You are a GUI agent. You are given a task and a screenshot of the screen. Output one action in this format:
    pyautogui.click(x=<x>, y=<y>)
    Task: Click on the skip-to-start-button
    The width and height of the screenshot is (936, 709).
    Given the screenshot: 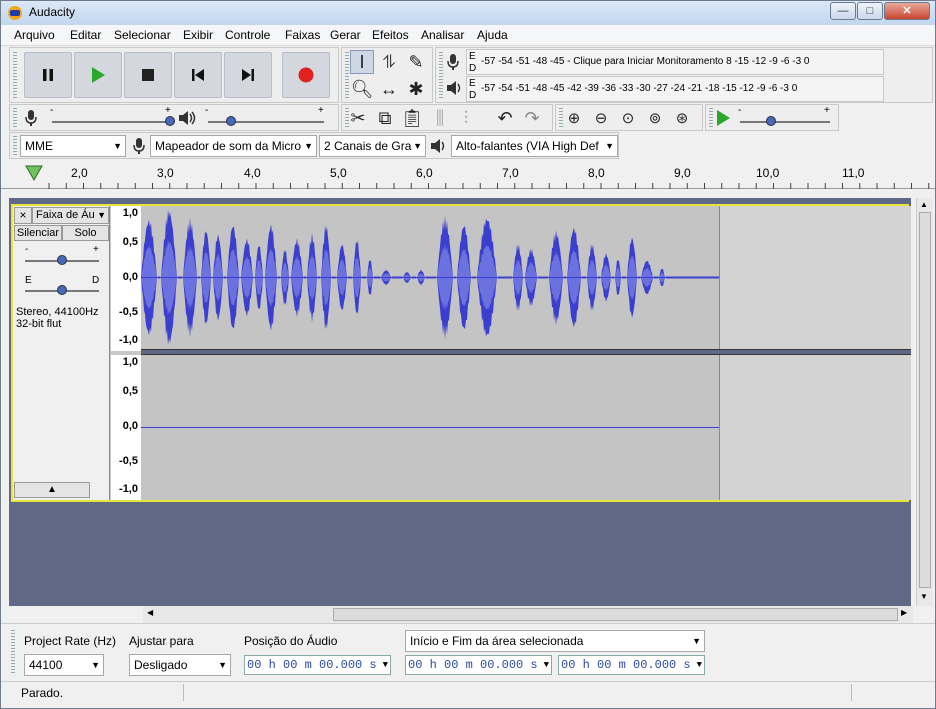 What is the action you would take?
    pyautogui.click(x=198, y=75)
    